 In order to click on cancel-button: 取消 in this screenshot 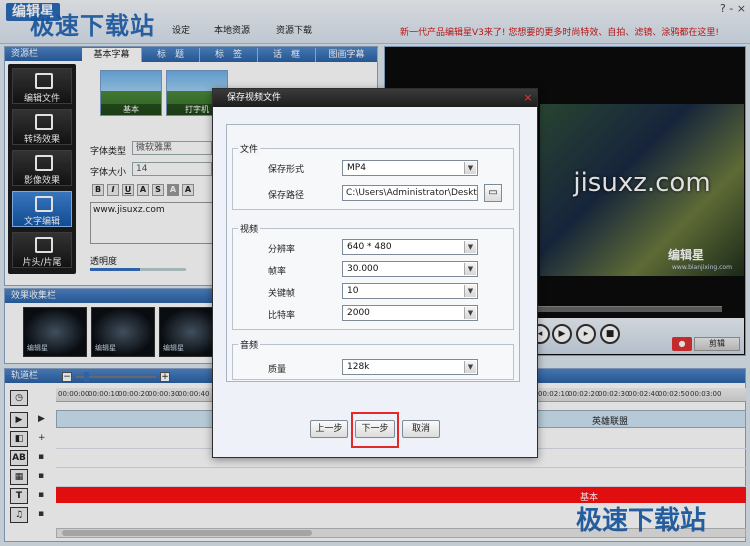, I will do `click(421, 429)`.